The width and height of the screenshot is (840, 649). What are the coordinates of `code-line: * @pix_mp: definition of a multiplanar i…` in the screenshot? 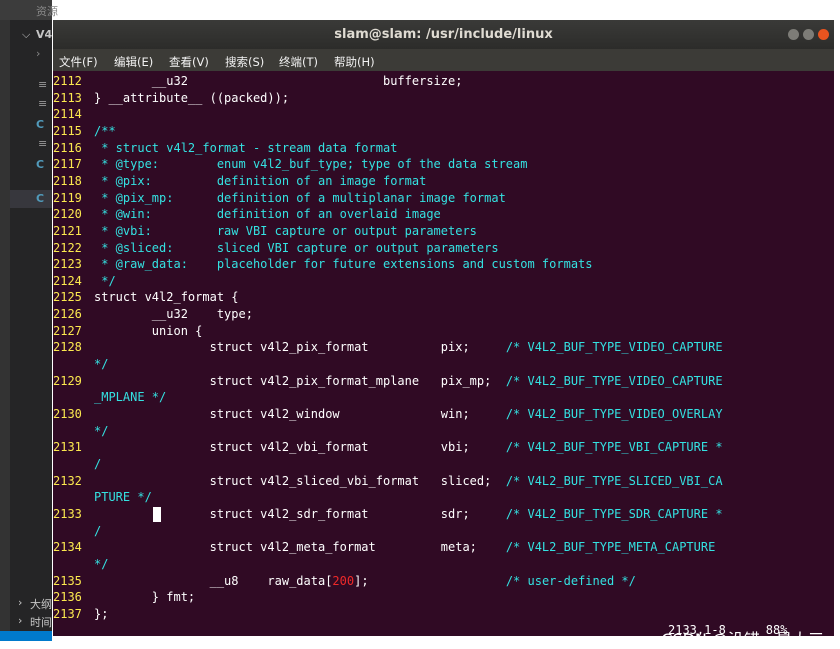 It's located at (300, 198).